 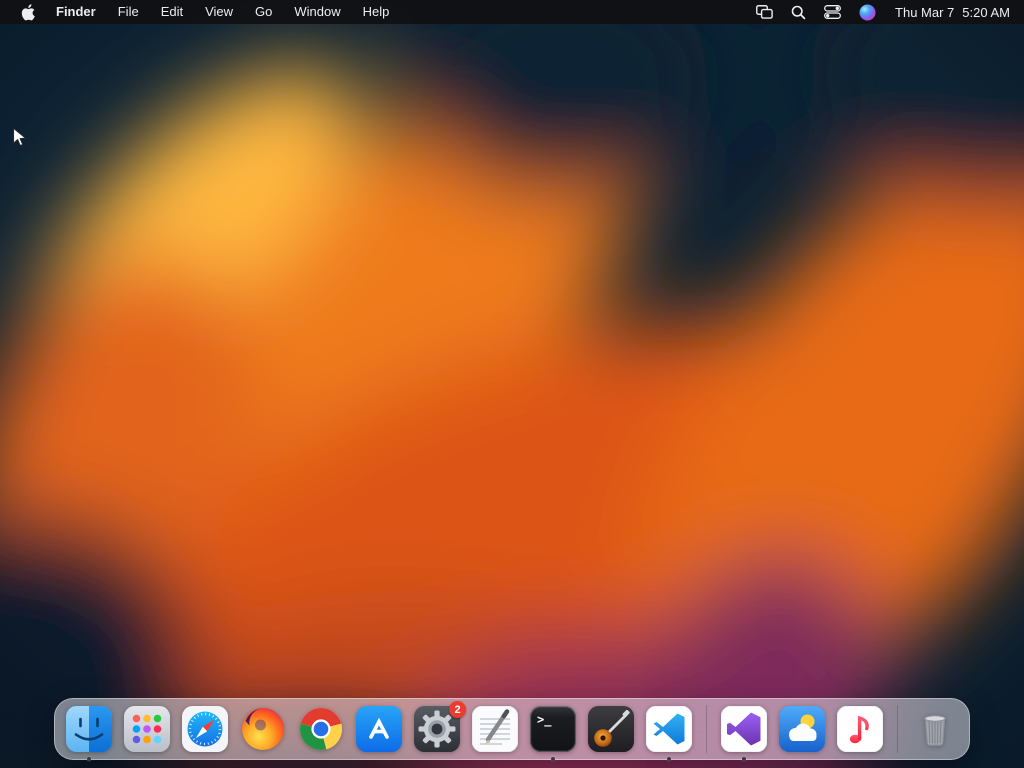 I want to click on siri-menu-button, so click(x=867, y=12).